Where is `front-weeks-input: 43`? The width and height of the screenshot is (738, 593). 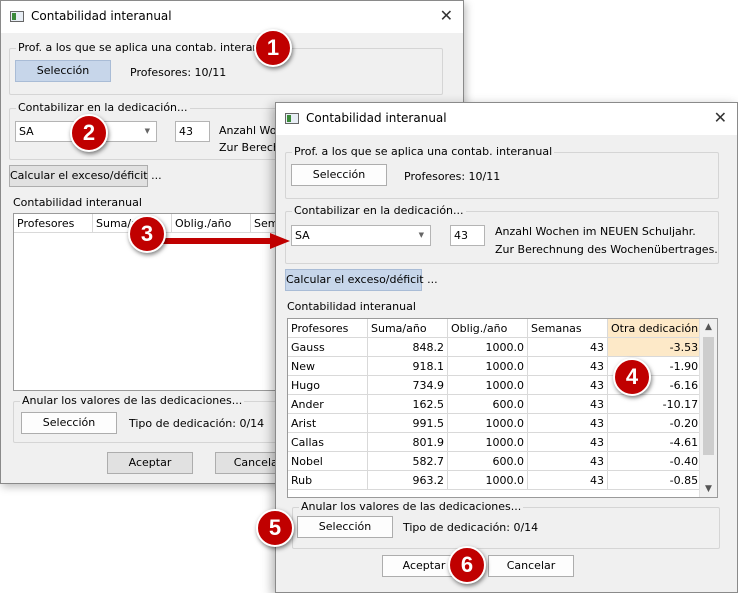 front-weeks-input: 43 is located at coordinates (467, 235).